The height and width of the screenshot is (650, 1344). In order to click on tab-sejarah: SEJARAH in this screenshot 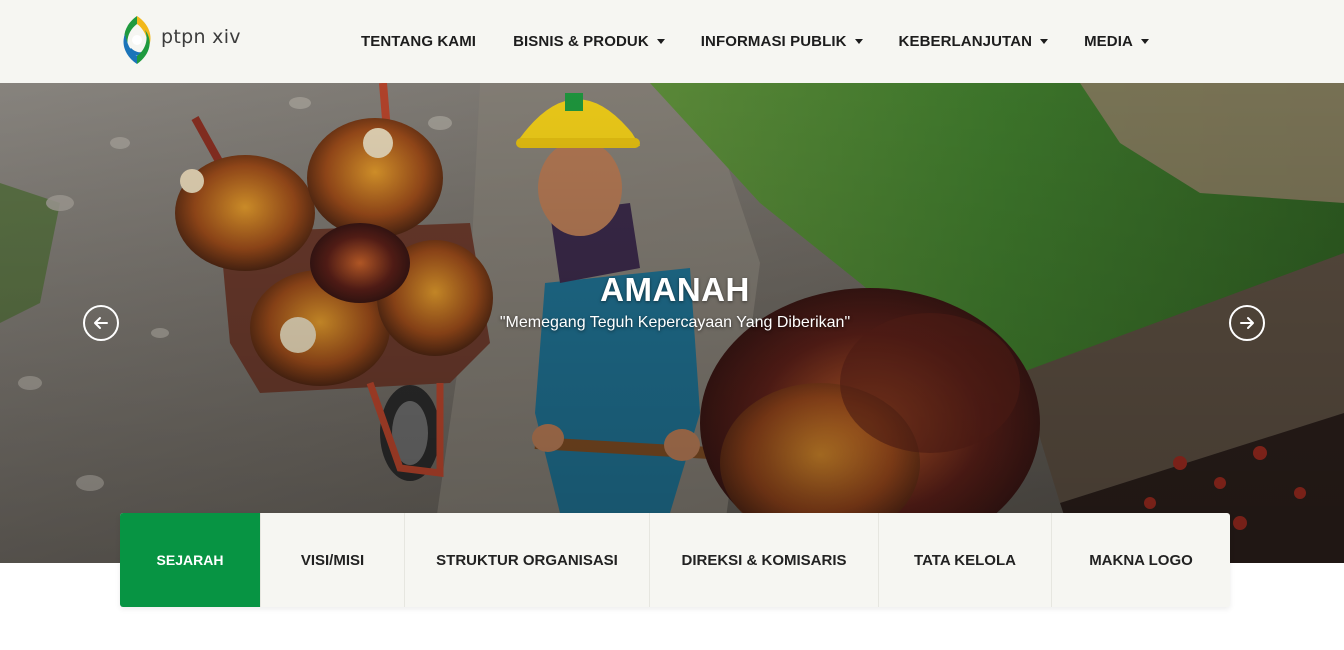, I will do `click(190, 560)`.